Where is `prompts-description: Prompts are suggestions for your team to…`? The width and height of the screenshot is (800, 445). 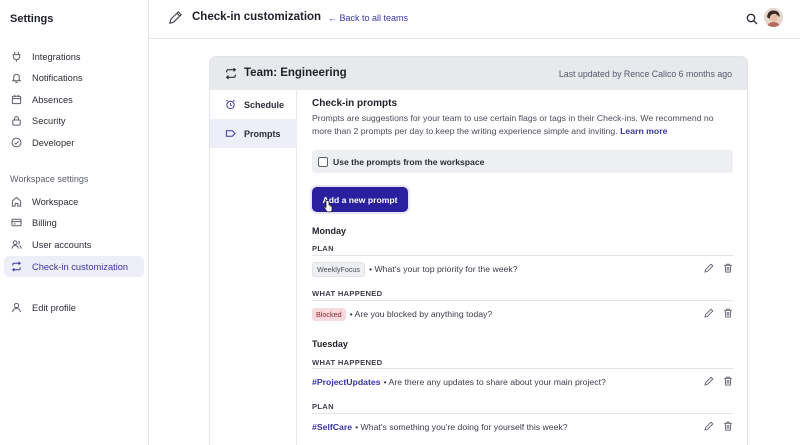
prompts-description: Prompts are suggestions for your team to… is located at coordinates (522, 125).